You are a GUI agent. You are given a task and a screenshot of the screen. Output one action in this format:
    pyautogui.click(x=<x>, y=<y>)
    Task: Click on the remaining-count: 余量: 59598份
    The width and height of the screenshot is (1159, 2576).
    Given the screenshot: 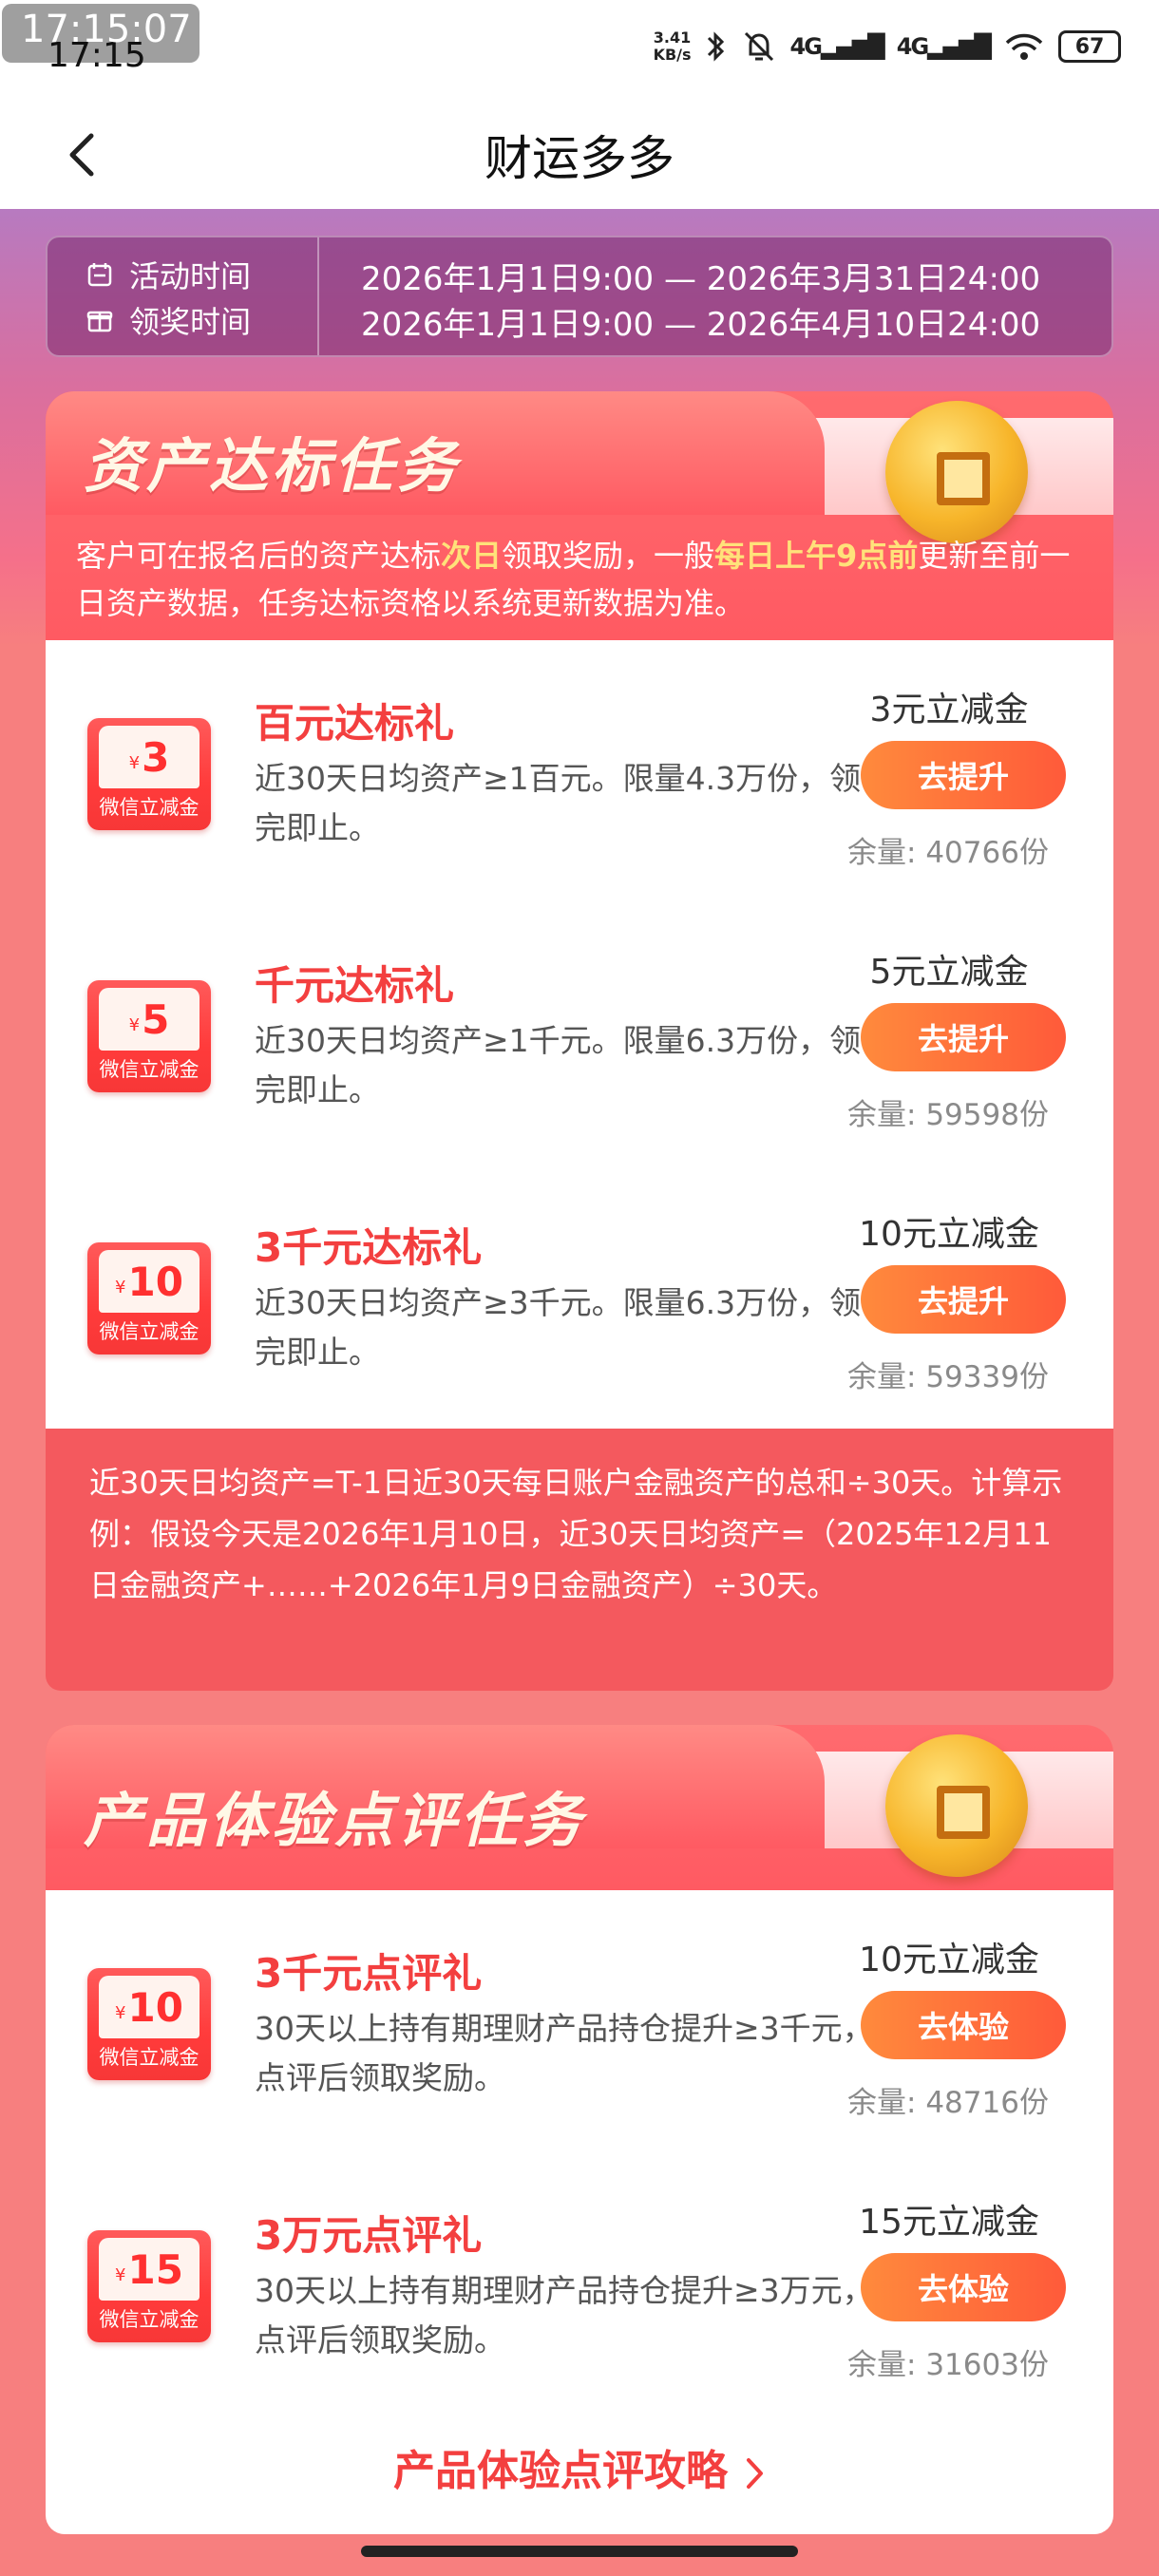 What is the action you would take?
    pyautogui.click(x=948, y=1115)
    